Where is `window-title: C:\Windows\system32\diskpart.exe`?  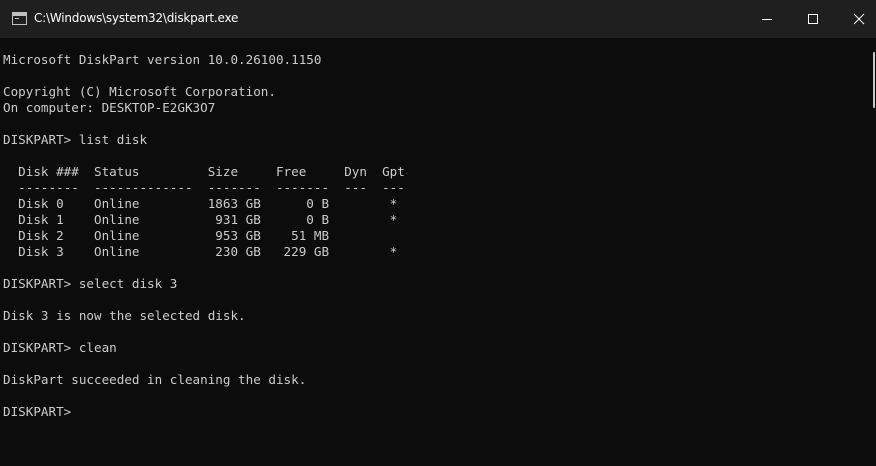 window-title: C:\Windows\system32\diskpart.exe is located at coordinates (136, 18).